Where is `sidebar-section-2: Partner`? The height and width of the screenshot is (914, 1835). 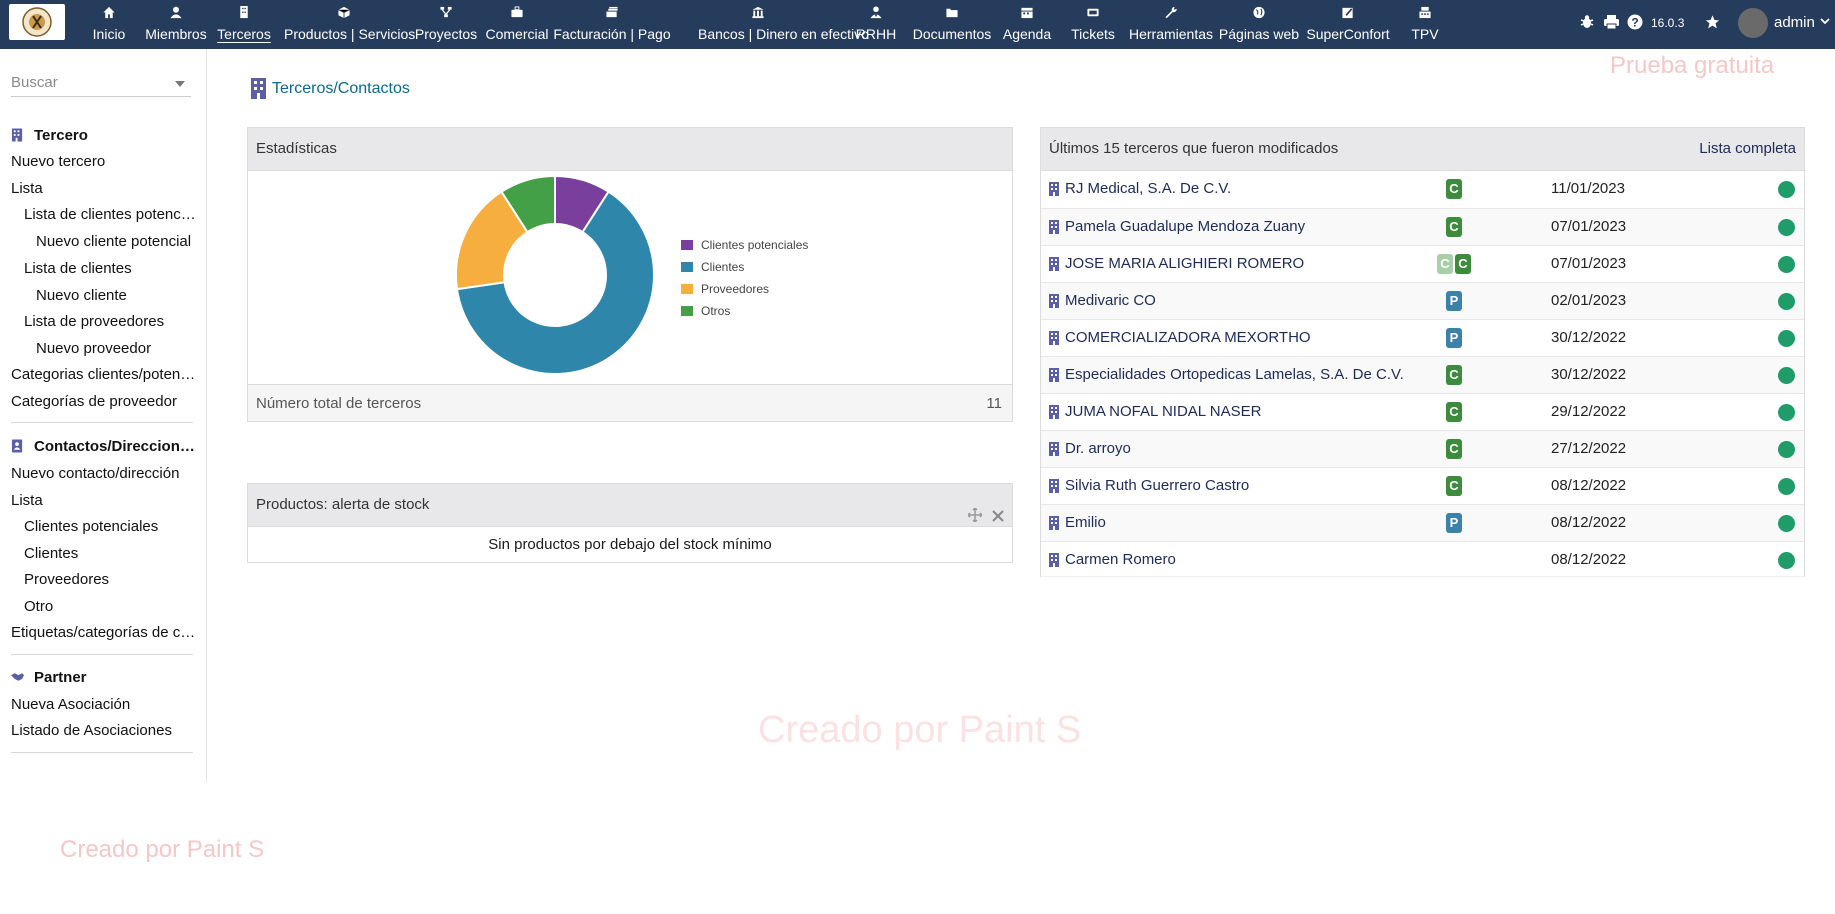 sidebar-section-2: Partner is located at coordinates (49, 677).